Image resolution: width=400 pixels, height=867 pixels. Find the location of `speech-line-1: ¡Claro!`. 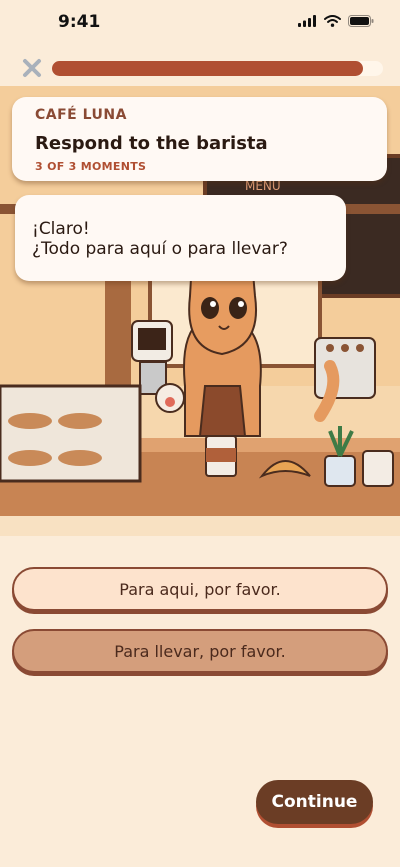

speech-line-1: ¡Claro! is located at coordinates (61, 229).